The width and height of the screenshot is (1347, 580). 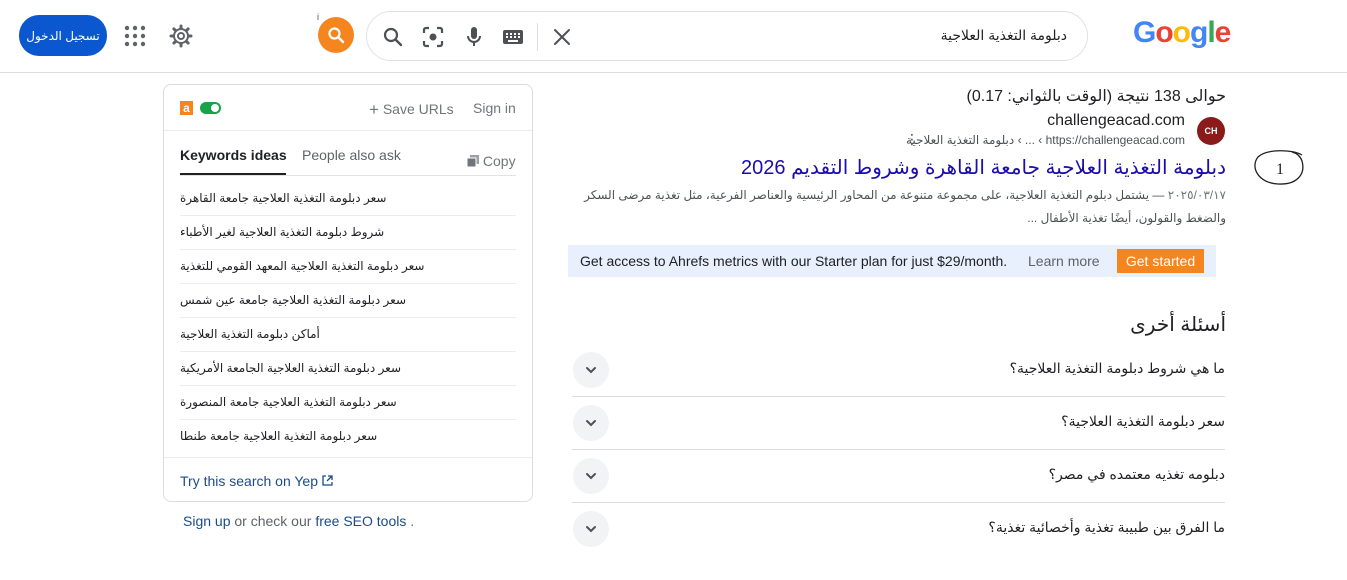 What do you see at coordinates (1199, 32) in the screenshot?
I see `logo-letter: g` at bounding box center [1199, 32].